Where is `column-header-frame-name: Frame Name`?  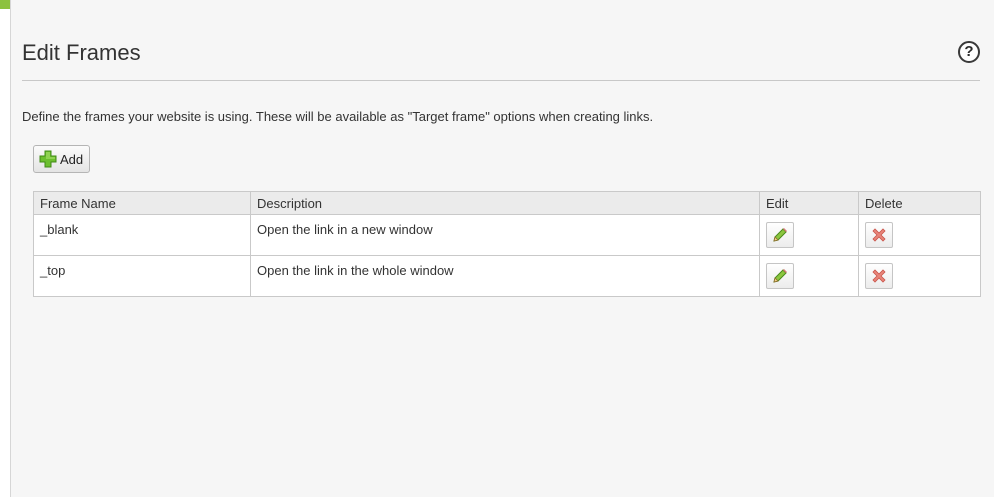 column-header-frame-name: Frame Name is located at coordinates (142, 203).